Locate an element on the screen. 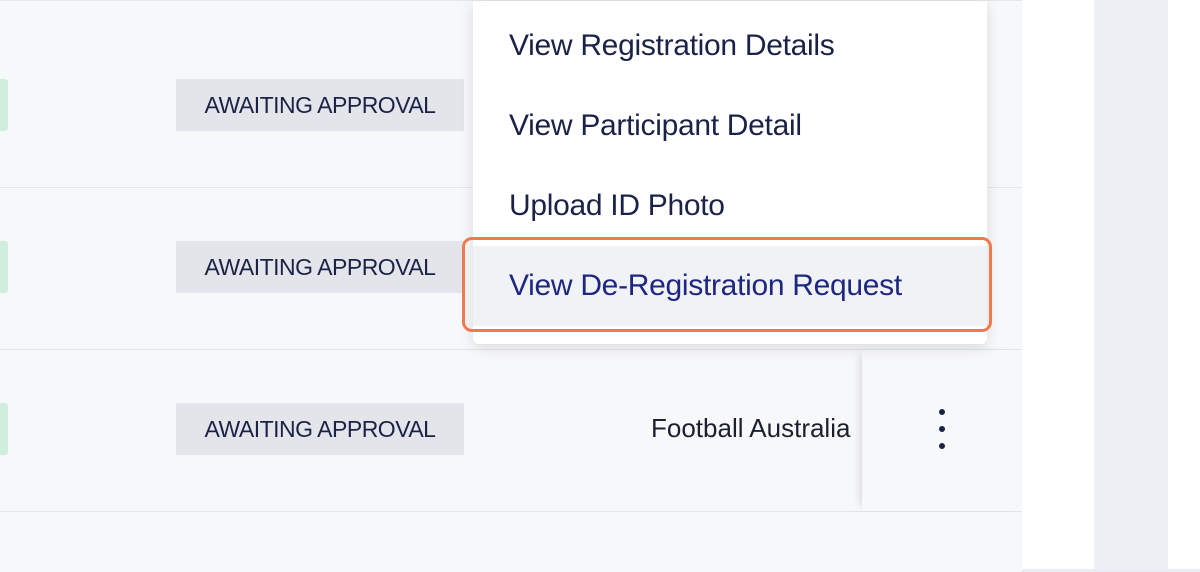 The width and height of the screenshot is (1200, 572). menu-item-view-de-registration-request: View De-Registration Request is located at coordinates (730, 286).